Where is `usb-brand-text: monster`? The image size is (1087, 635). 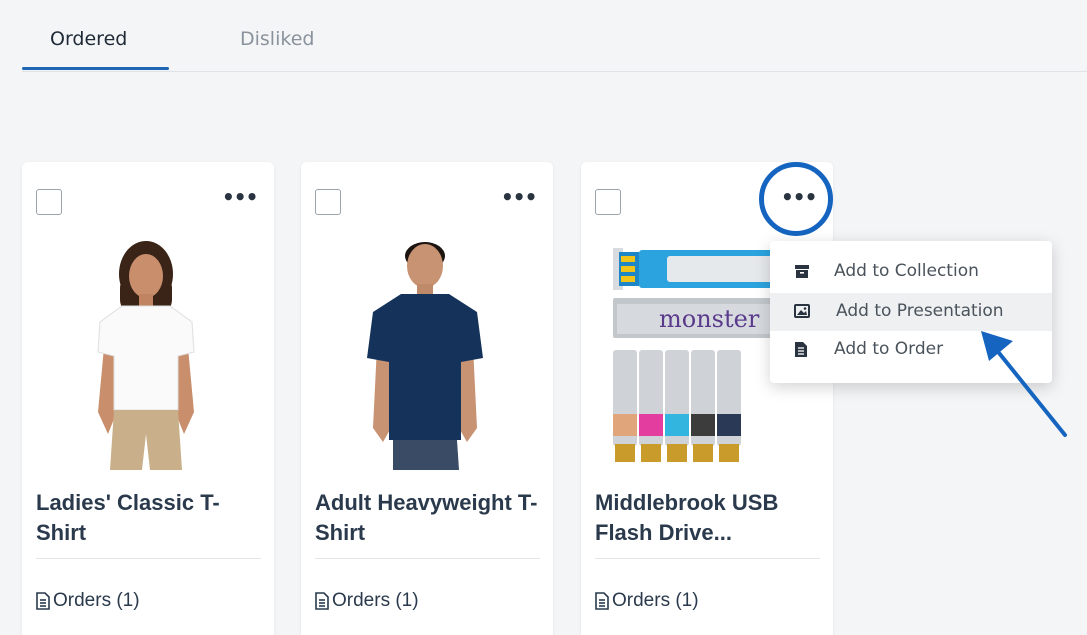 usb-brand-text: monster is located at coordinates (709, 319).